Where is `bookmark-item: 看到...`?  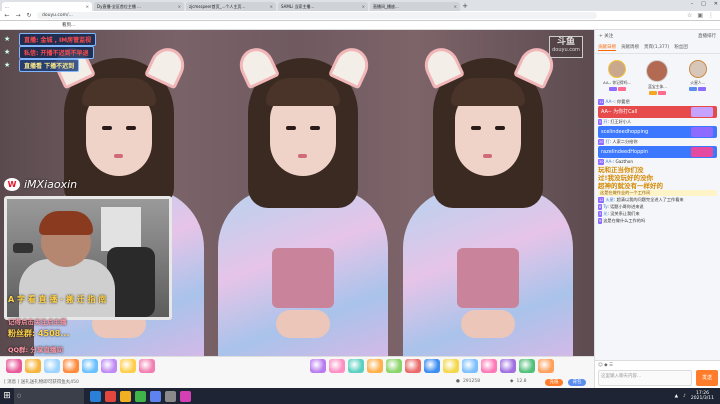 bookmark-item: 看到... is located at coordinates (68, 25).